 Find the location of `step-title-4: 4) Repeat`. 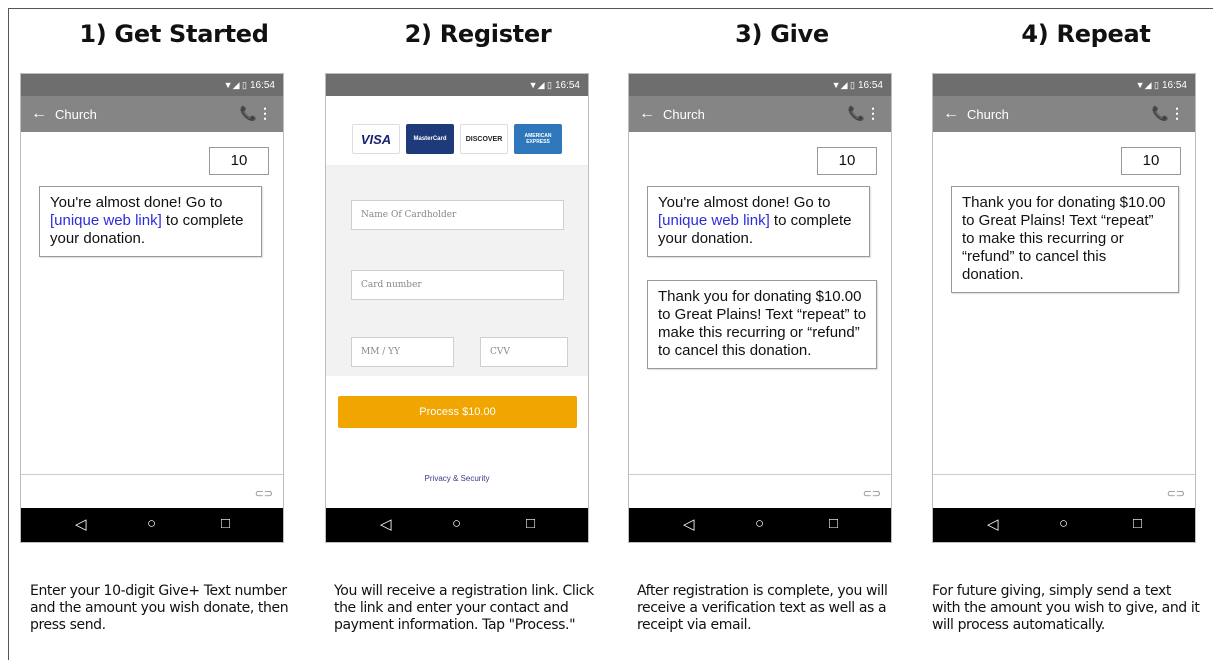

step-title-4: 4) Repeat is located at coordinates (1086, 34).